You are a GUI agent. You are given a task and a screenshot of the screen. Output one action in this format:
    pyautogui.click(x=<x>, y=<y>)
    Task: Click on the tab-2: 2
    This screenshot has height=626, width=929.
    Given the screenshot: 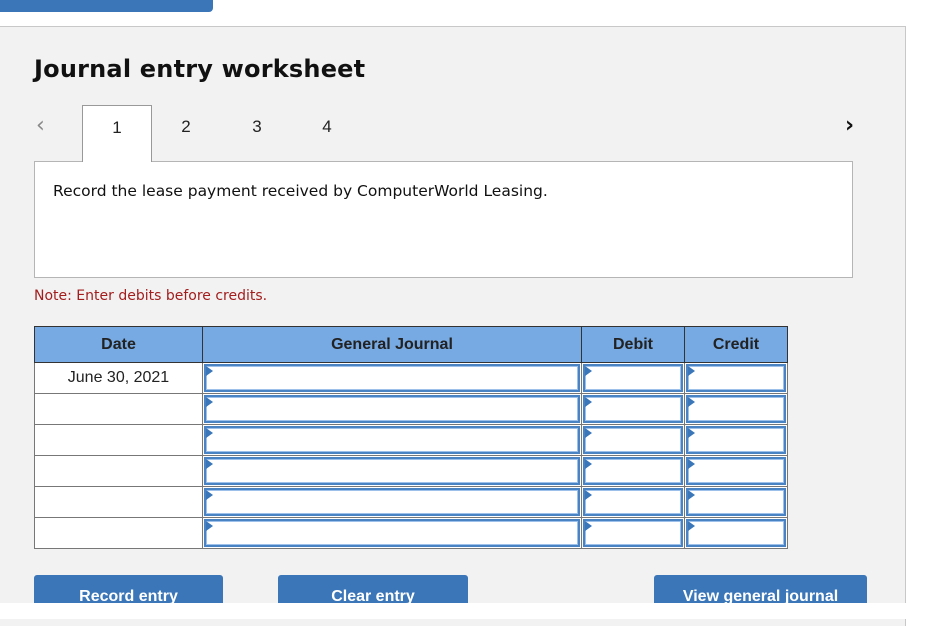 What is the action you would take?
    pyautogui.click(x=186, y=133)
    